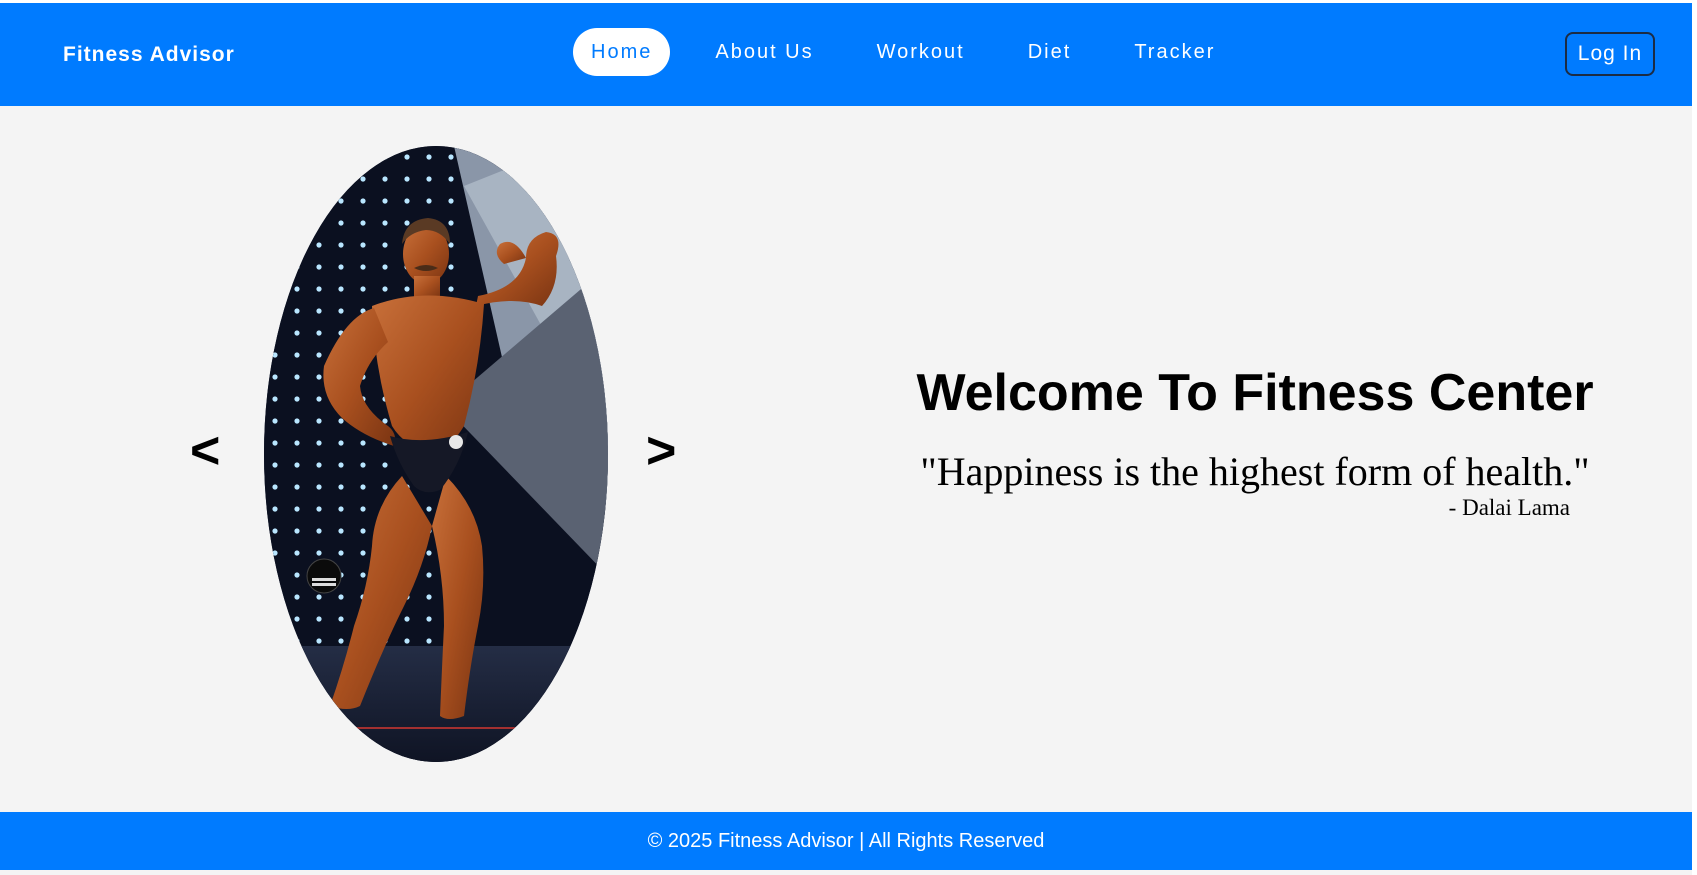  I want to click on quote-author: - Dalai Lama, so click(1509, 507).